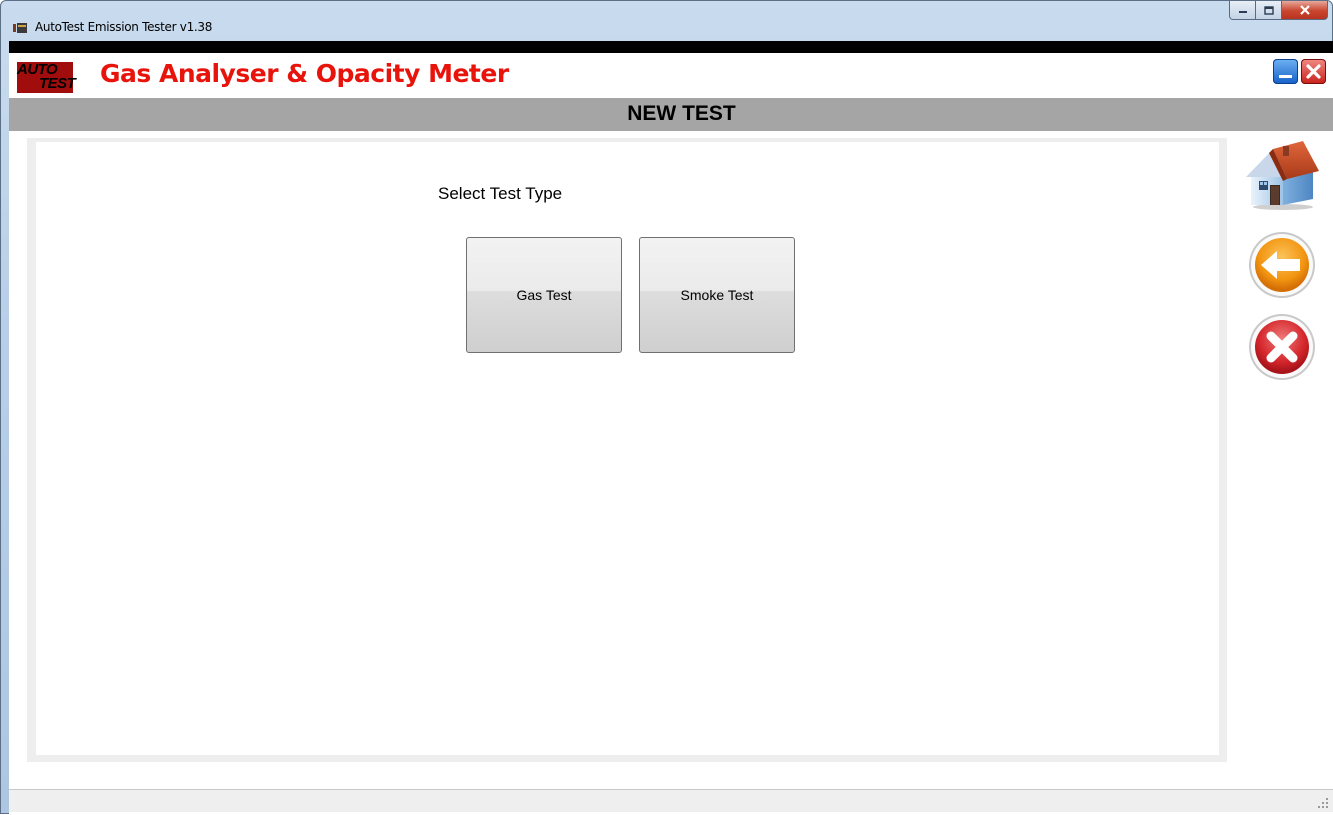 The height and width of the screenshot is (815, 1333). What do you see at coordinates (304, 73) in the screenshot?
I see `app-title: Gas Analyser & Opacity Meter` at bounding box center [304, 73].